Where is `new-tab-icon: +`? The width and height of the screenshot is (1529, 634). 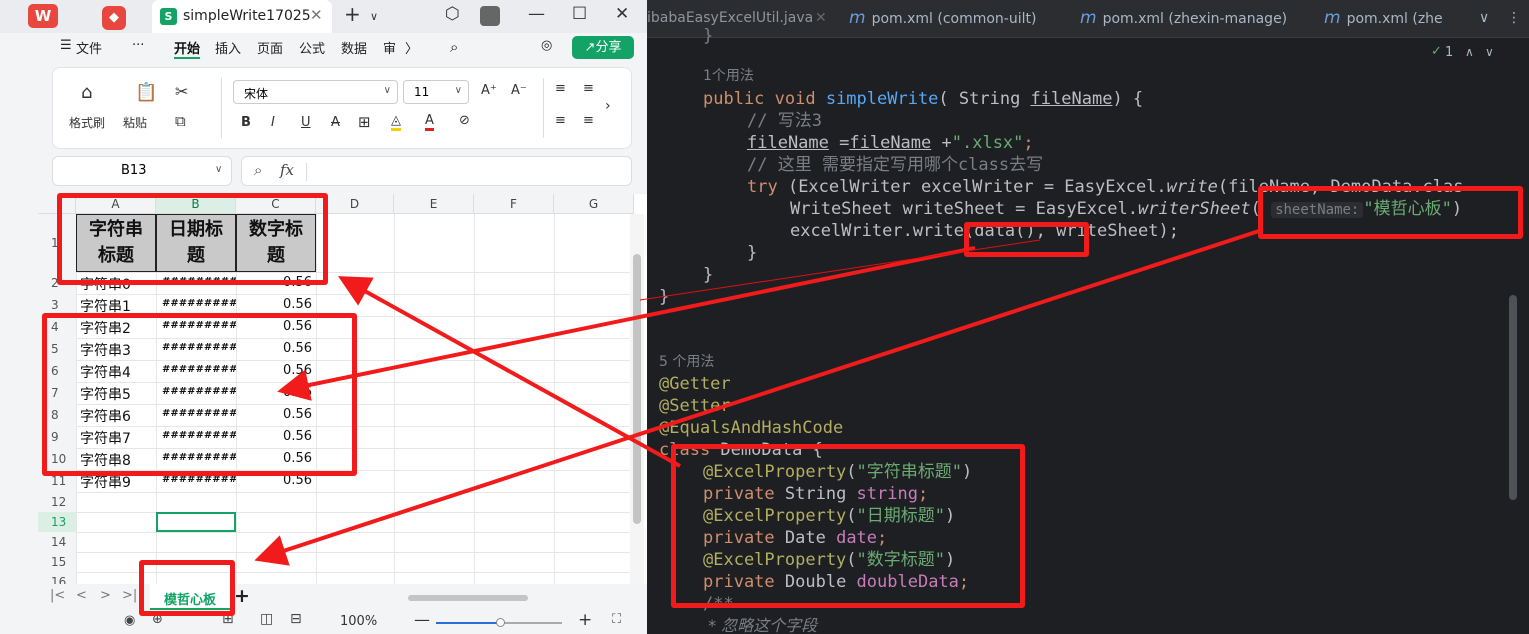
new-tab-icon: + is located at coordinates (352, 14).